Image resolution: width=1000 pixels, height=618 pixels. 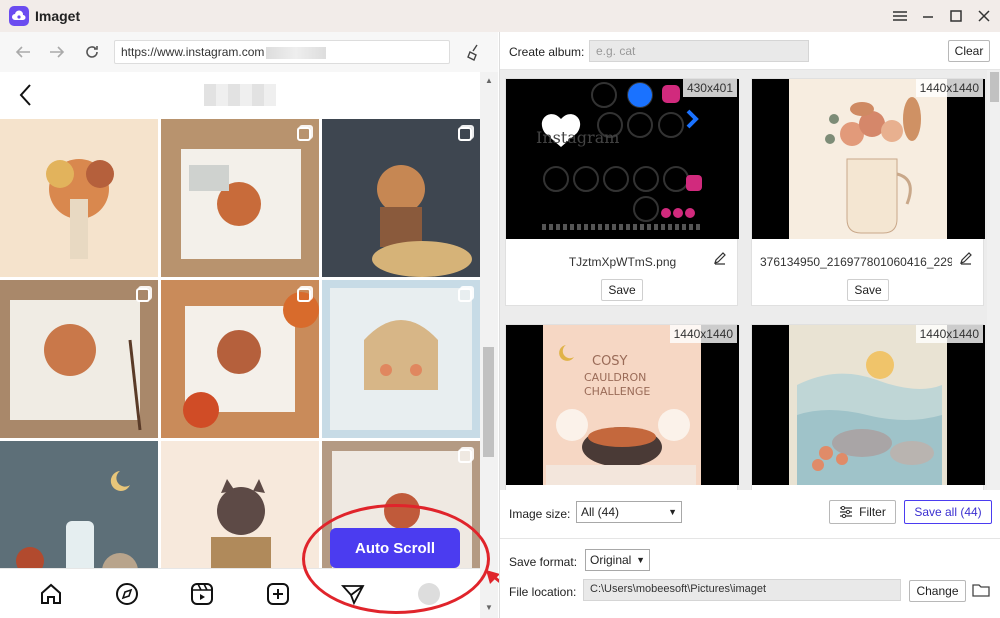 What do you see at coordinates (948, 512) in the screenshot?
I see `save-all-button: Save all (44)` at bounding box center [948, 512].